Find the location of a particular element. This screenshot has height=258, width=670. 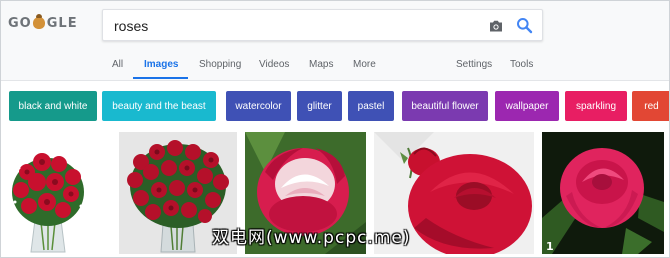

logo-letter-g: G is located at coordinates (13, 23).